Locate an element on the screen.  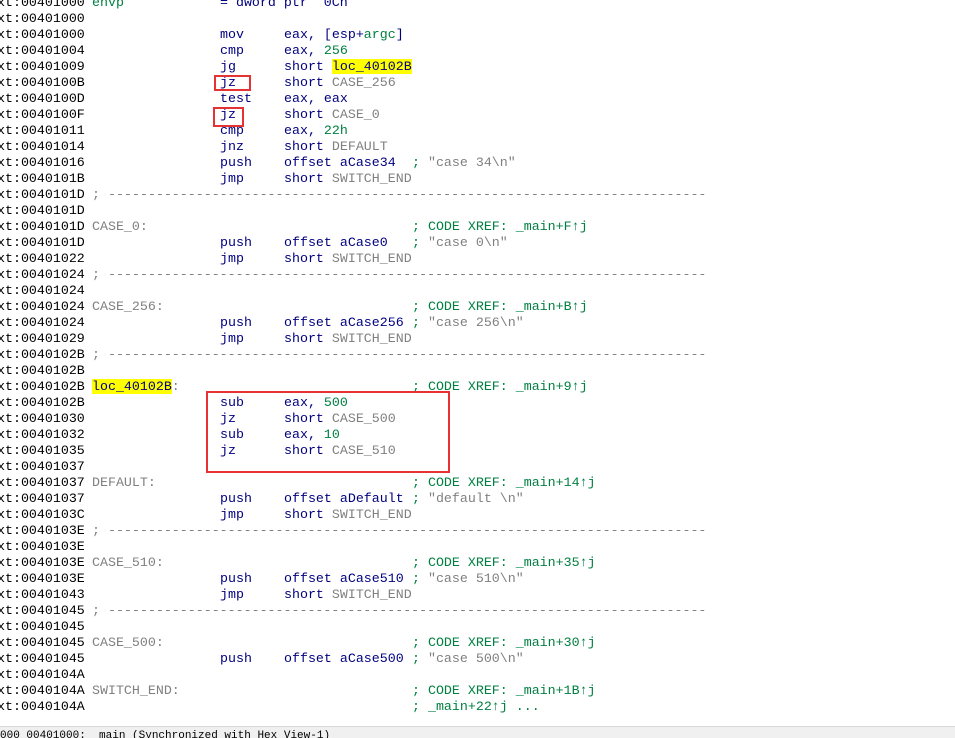
operands: offset aCase500 is located at coordinates (344, 659).